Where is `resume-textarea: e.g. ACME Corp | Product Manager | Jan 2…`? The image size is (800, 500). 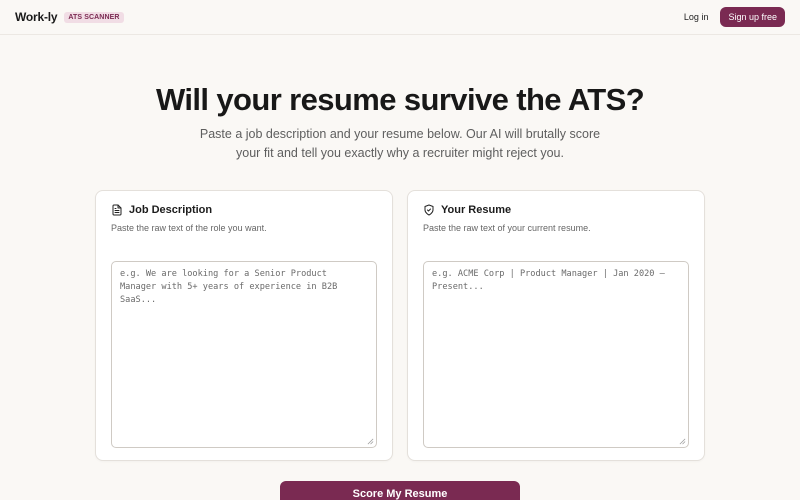
resume-textarea: e.g. ACME Corp | Product Manager | Jan 2… is located at coordinates (556, 354).